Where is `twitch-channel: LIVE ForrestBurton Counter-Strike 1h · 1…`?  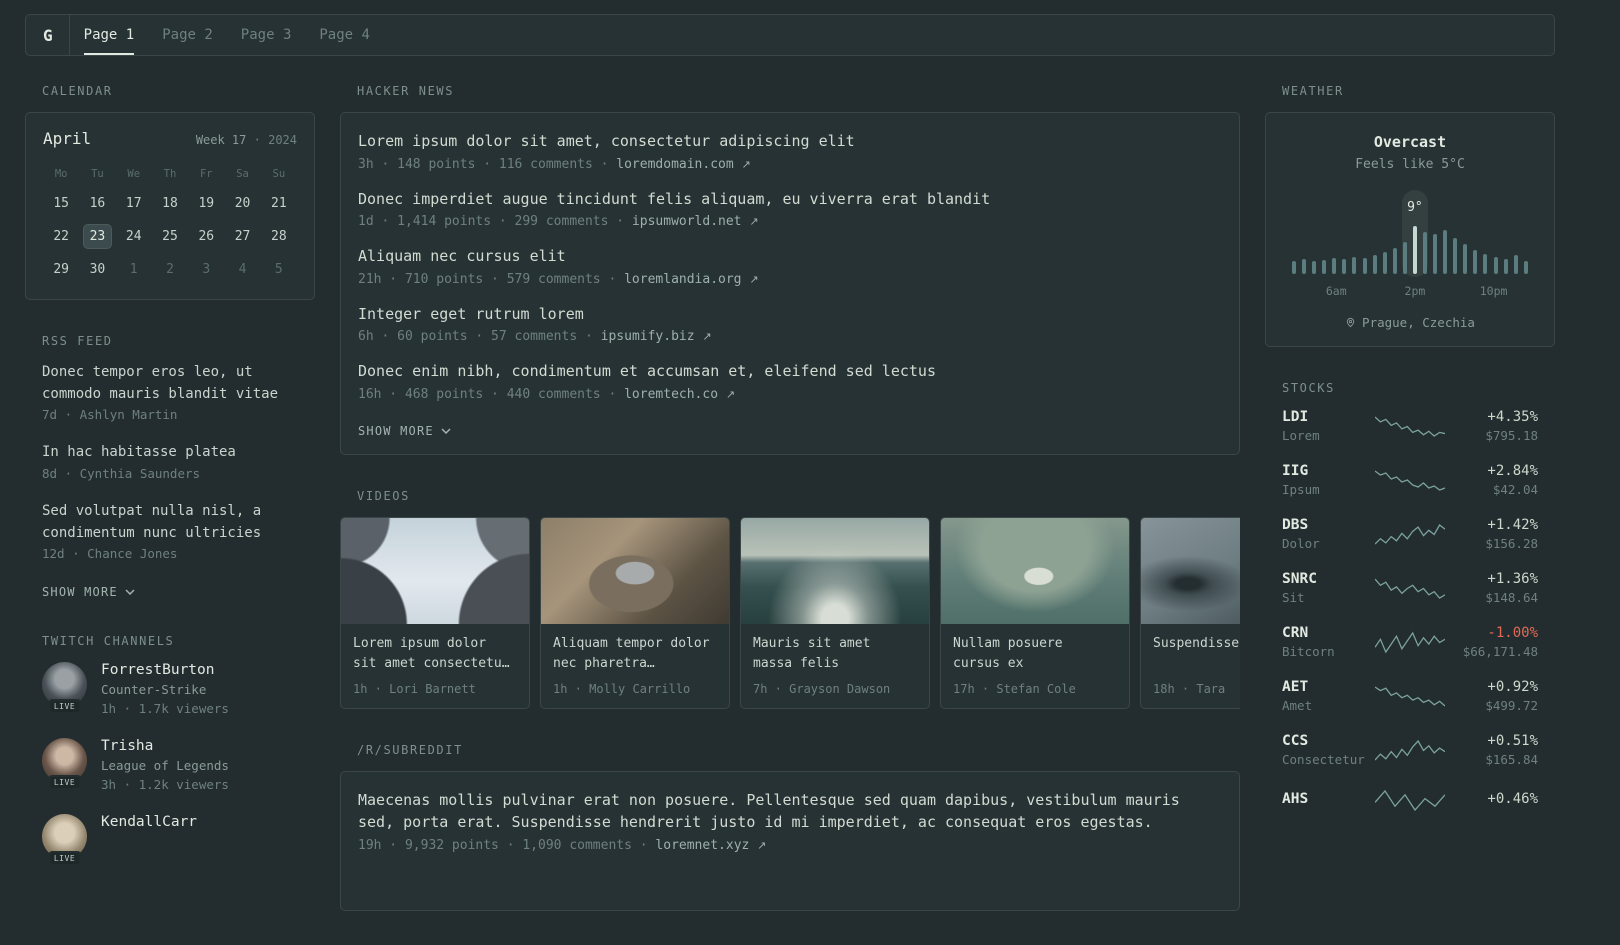
twitch-channel: LIVE ForrestBurton Counter-Strike 1h · 1… is located at coordinates (170, 689).